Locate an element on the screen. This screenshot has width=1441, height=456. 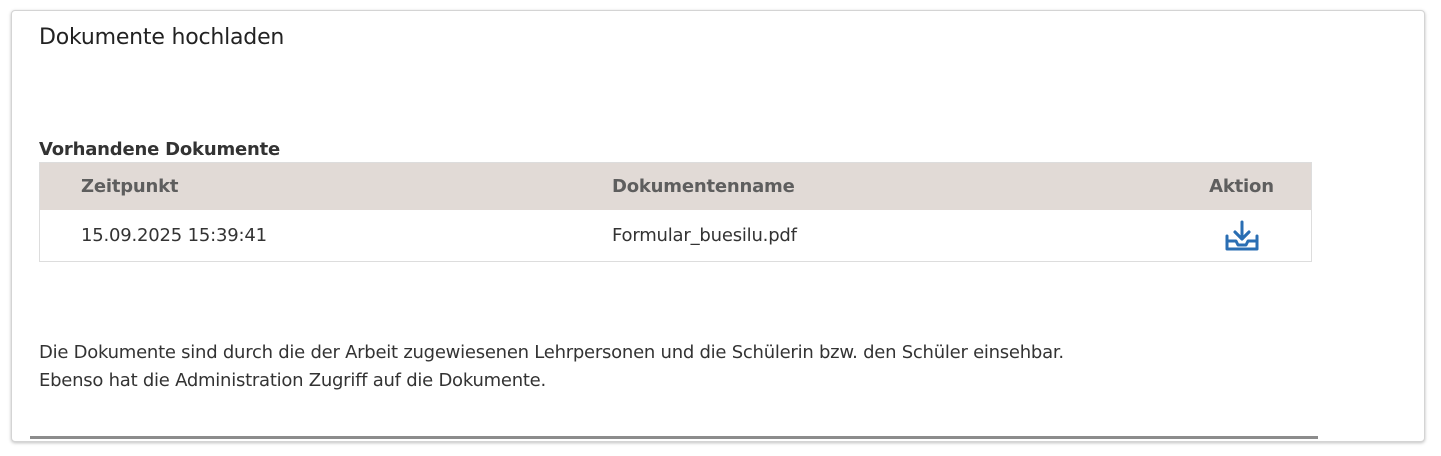
column-header-action: Aktion is located at coordinates (1241, 186).